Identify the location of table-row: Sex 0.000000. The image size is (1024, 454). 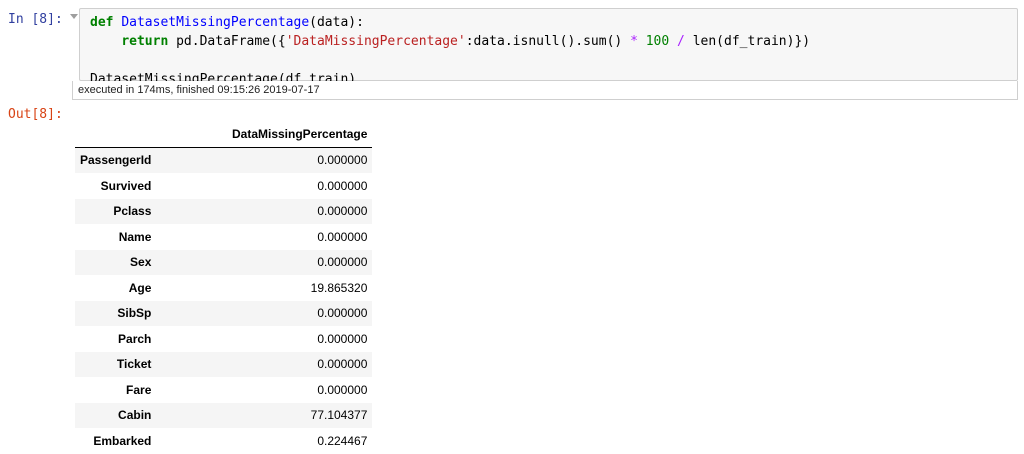
(224, 262).